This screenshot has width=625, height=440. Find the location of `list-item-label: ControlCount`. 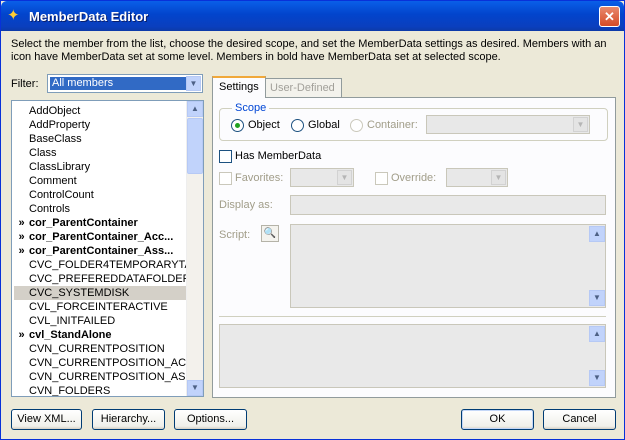

list-item-label: ControlCount is located at coordinates (61, 195).